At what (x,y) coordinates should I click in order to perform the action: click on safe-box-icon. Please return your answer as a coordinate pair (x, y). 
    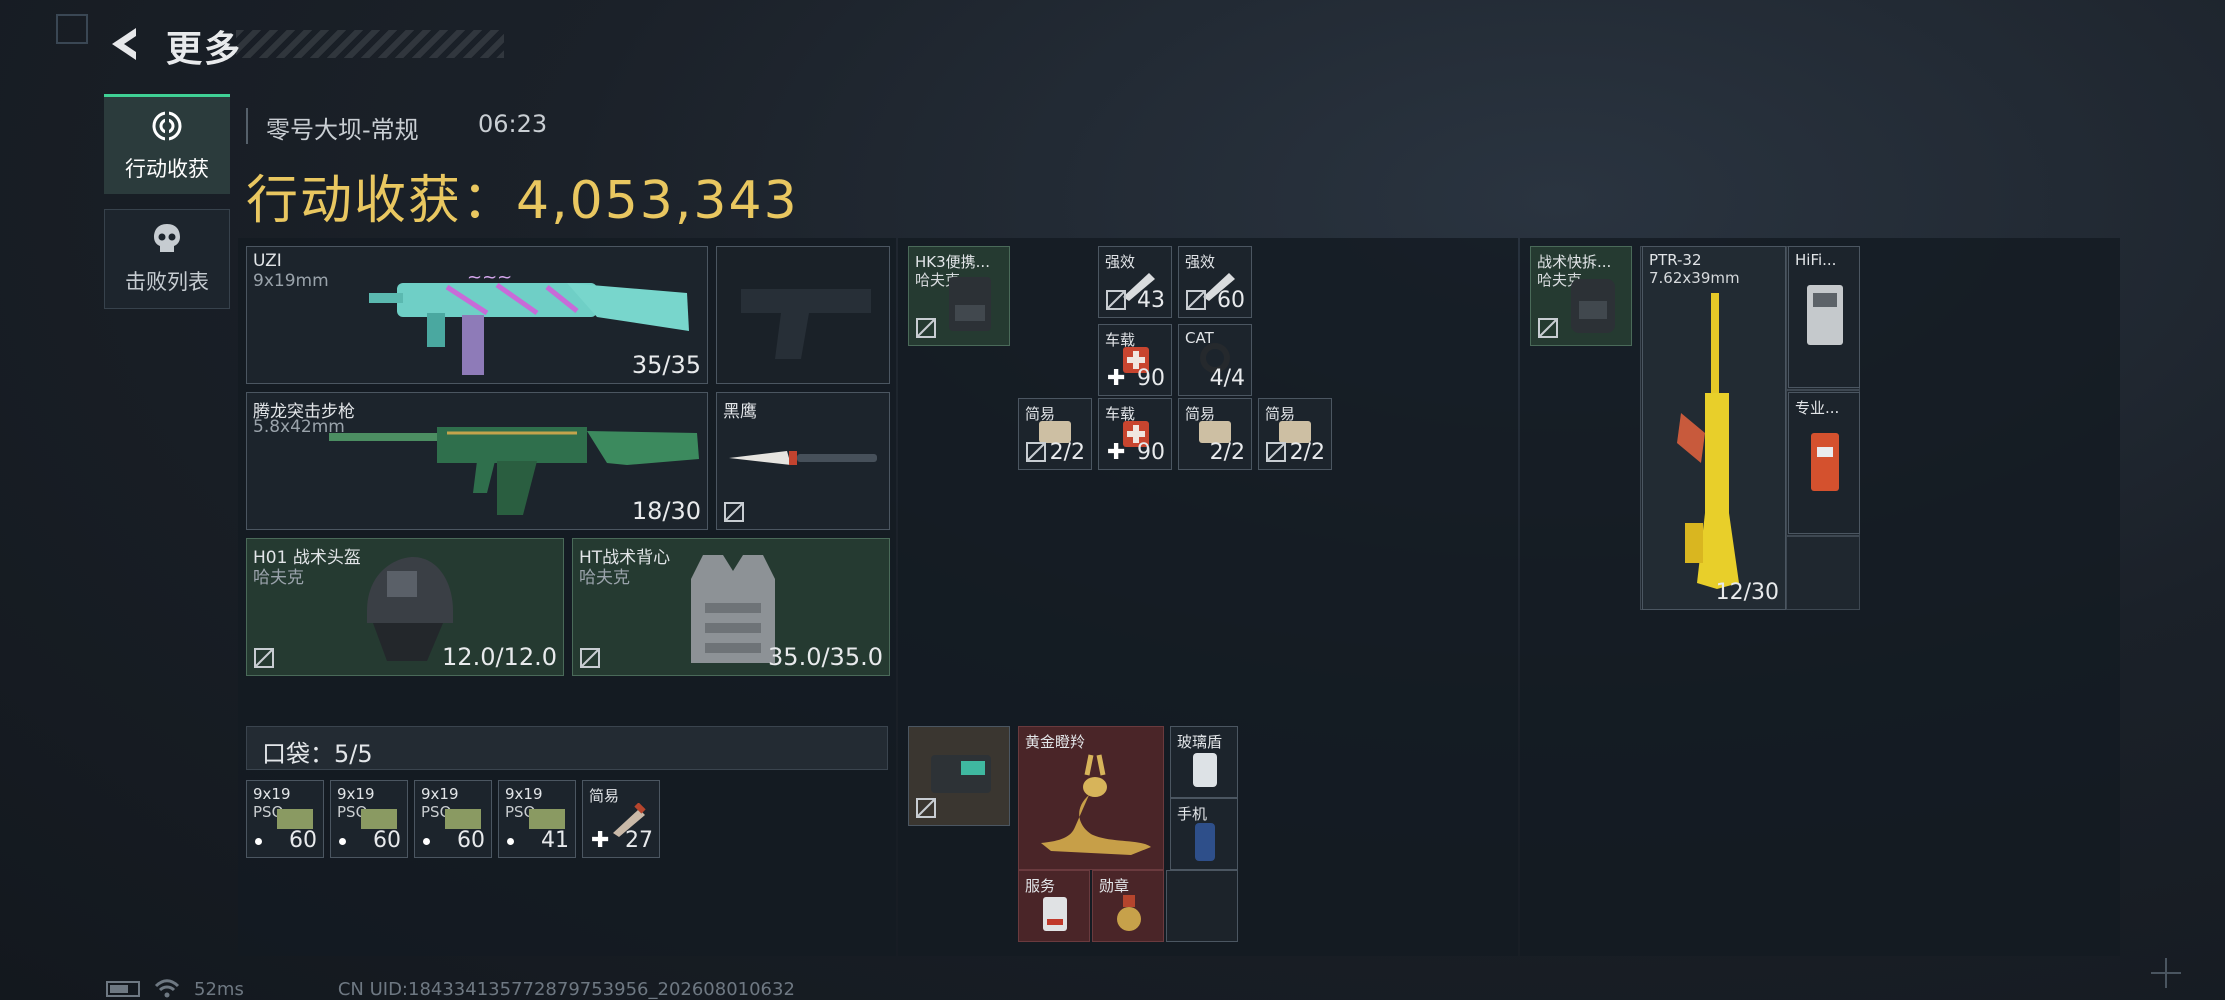
    Looking at the image, I should click on (961, 774).